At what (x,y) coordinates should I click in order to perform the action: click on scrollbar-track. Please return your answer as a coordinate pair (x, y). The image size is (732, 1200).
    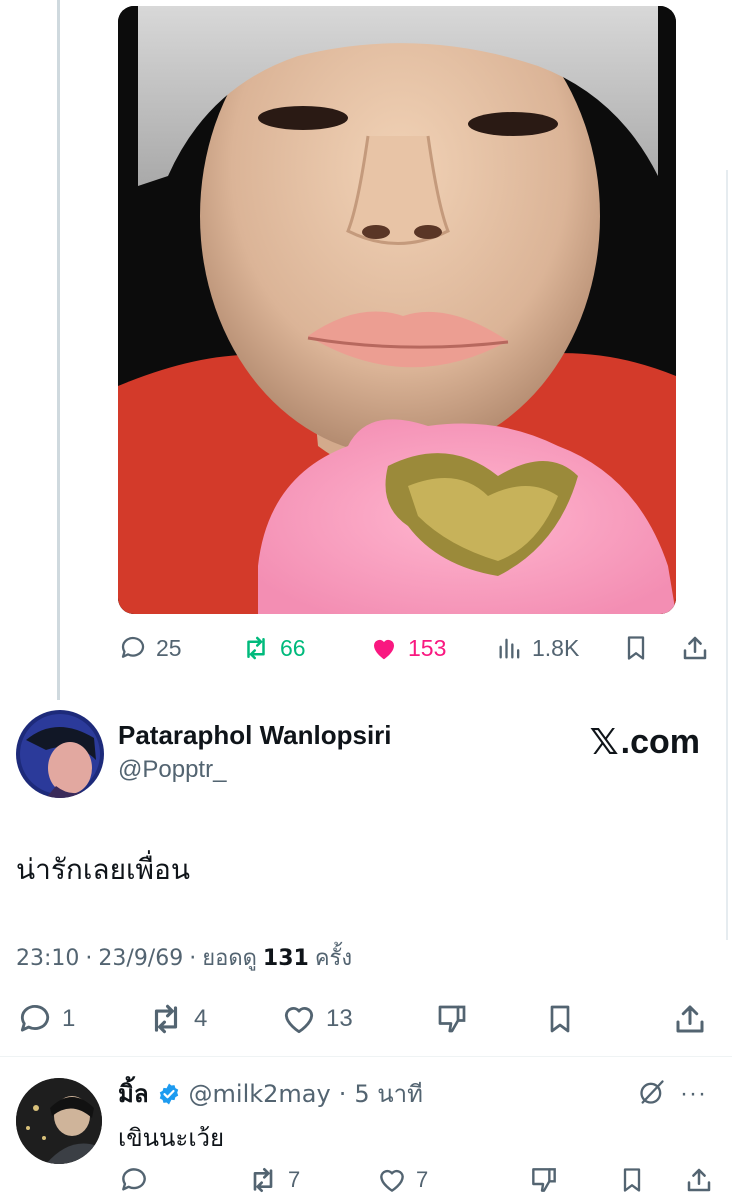
    Looking at the image, I should click on (727, 555).